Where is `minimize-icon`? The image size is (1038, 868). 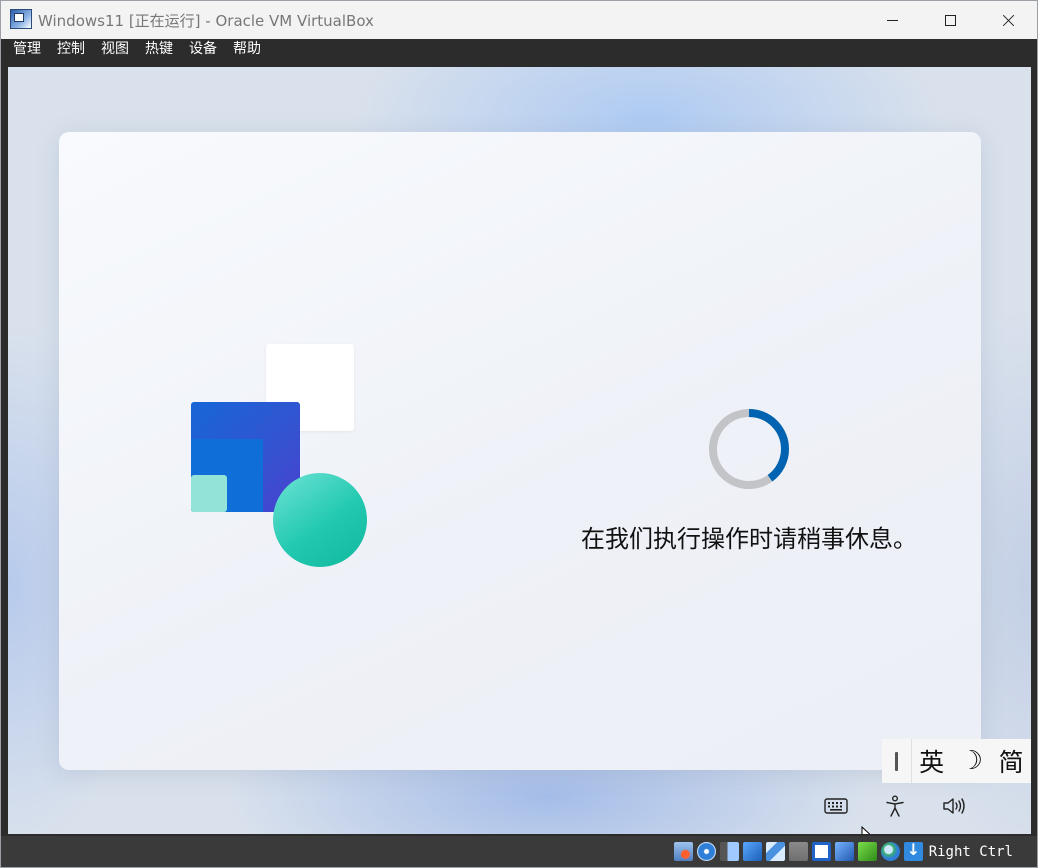
minimize-icon is located at coordinates (892, 20).